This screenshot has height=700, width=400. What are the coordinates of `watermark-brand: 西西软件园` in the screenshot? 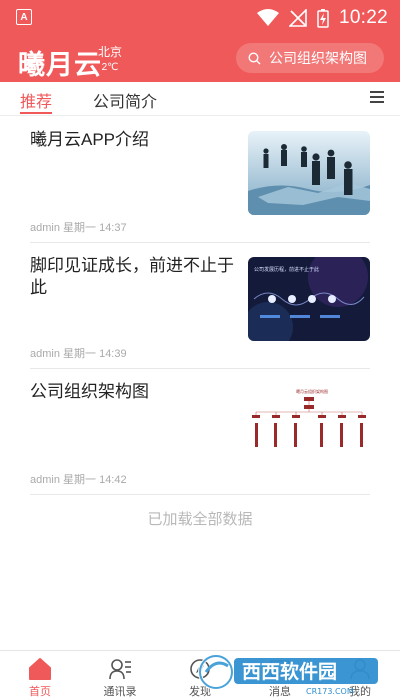 It's located at (289, 671).